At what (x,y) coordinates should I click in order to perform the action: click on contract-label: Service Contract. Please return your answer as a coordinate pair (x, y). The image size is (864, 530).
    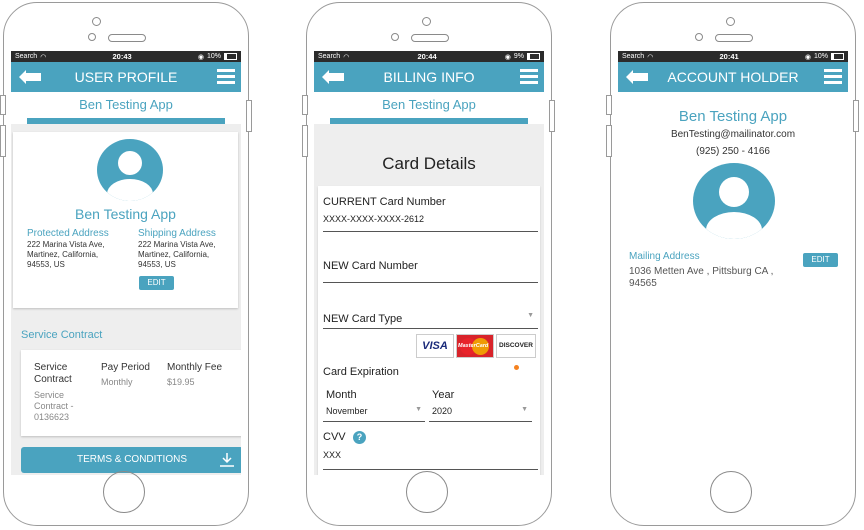
    Looking at the image, I should click on (53, 373).